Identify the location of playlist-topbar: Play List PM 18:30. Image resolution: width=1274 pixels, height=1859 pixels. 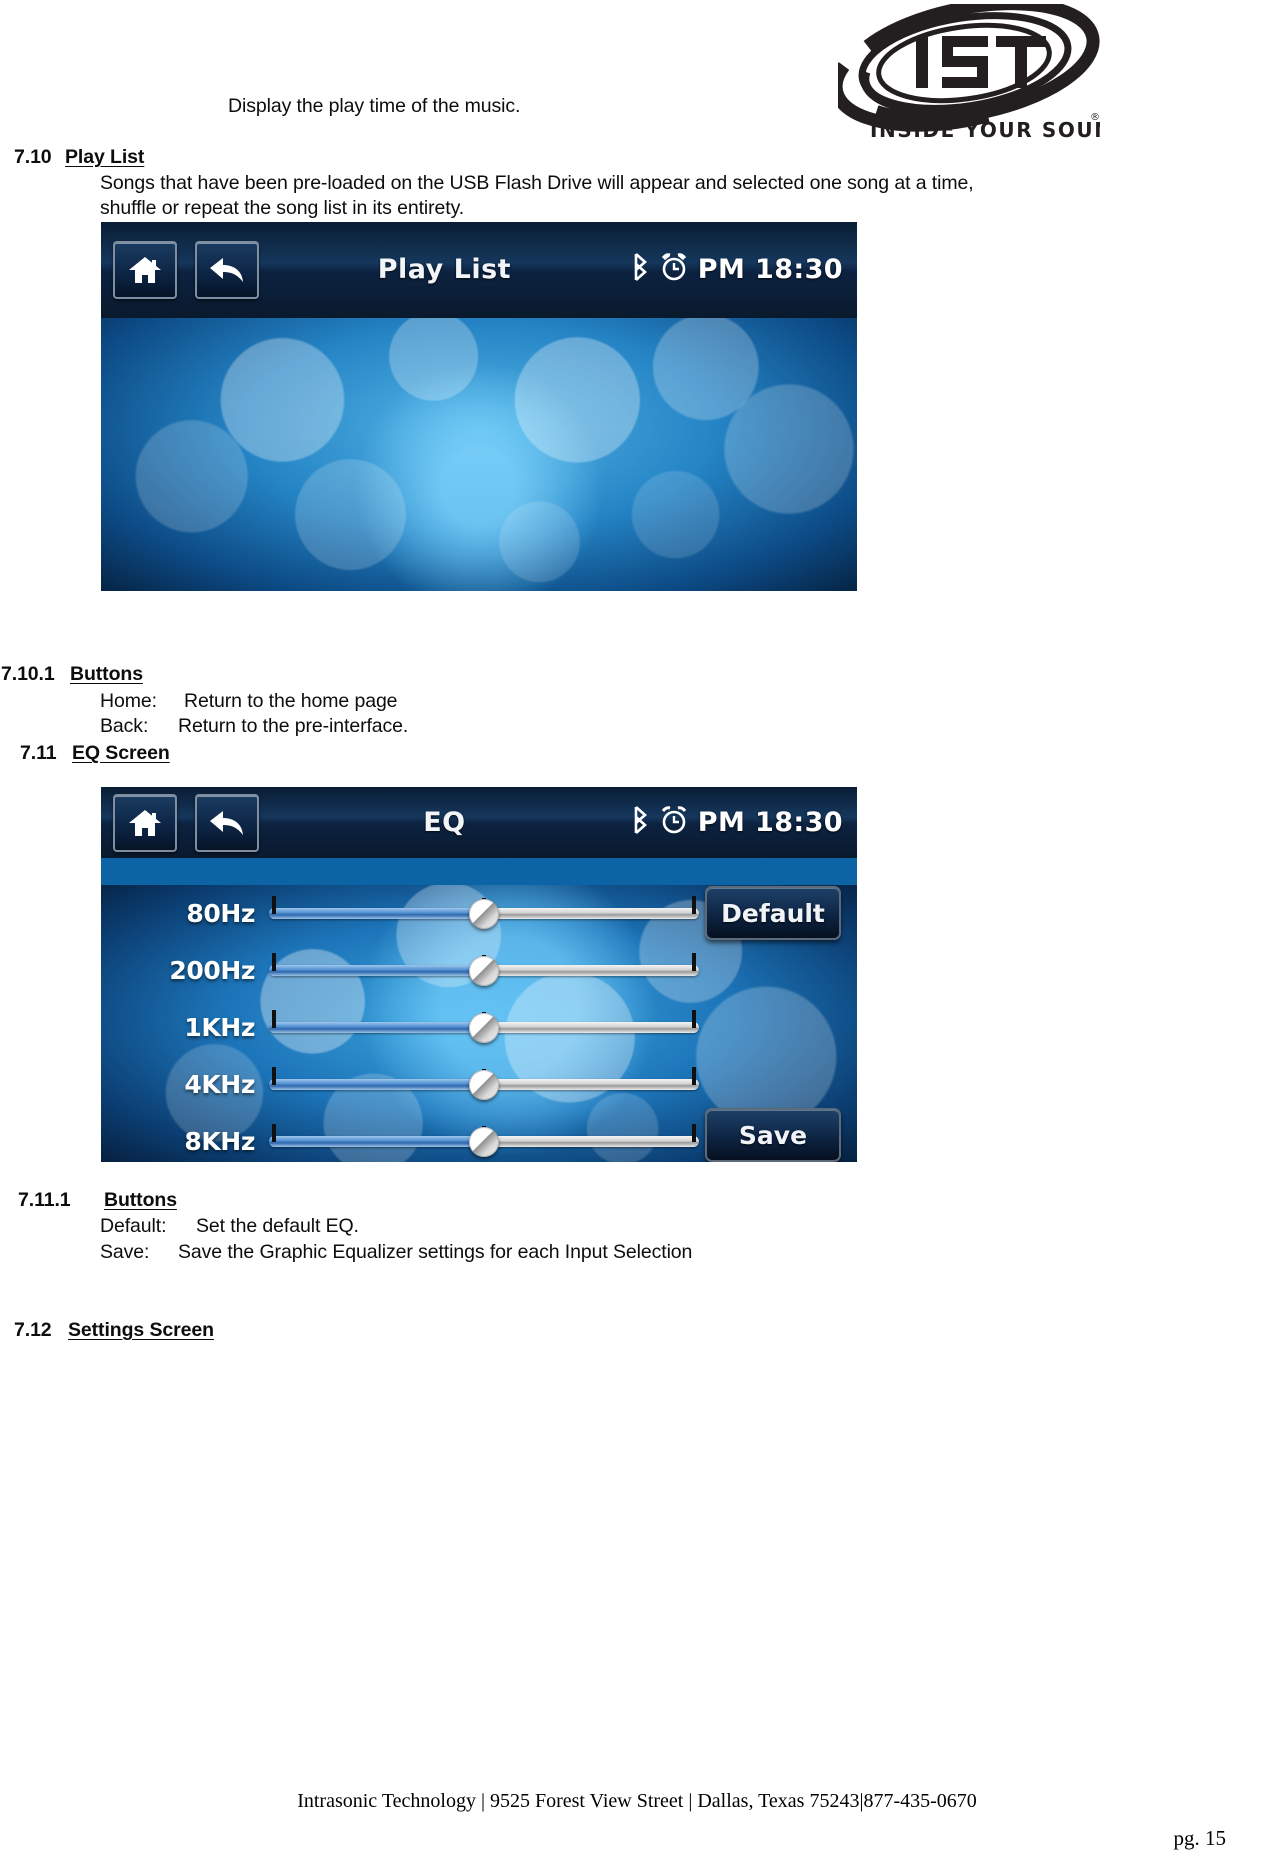
(479, 270).